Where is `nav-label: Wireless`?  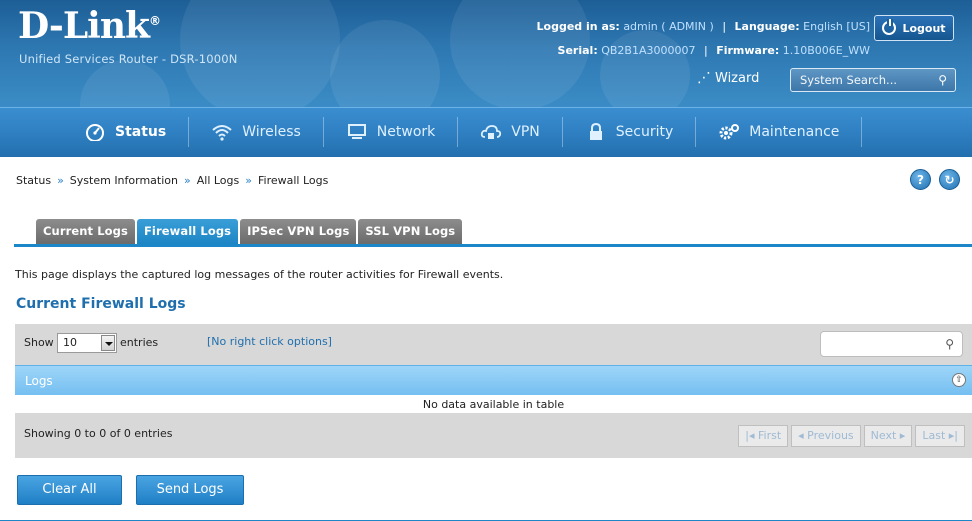
nav-label: Wireless is located at coordinates (271, 132).